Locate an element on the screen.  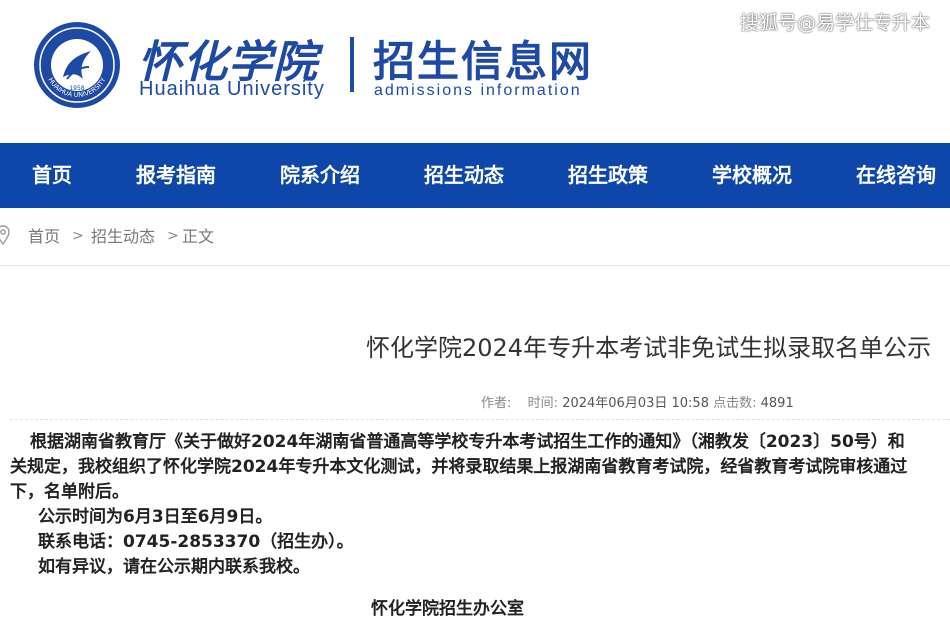
school-name-english: Huaihua University is located at coordinates (232, 89).